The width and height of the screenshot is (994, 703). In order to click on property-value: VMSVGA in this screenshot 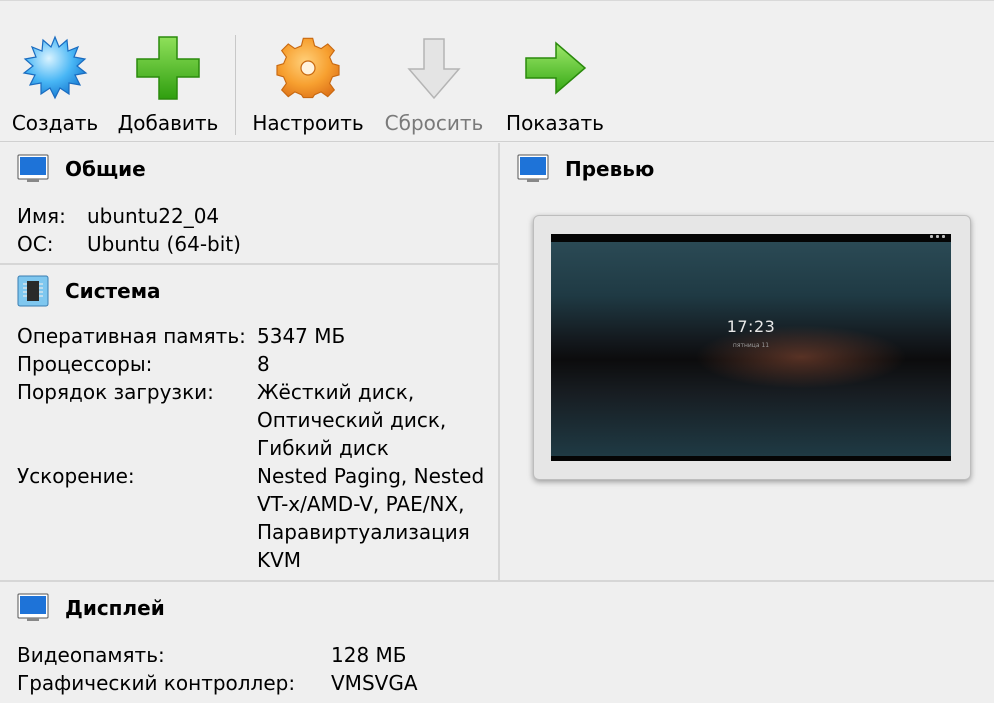, I will do `click(374, 683)`.